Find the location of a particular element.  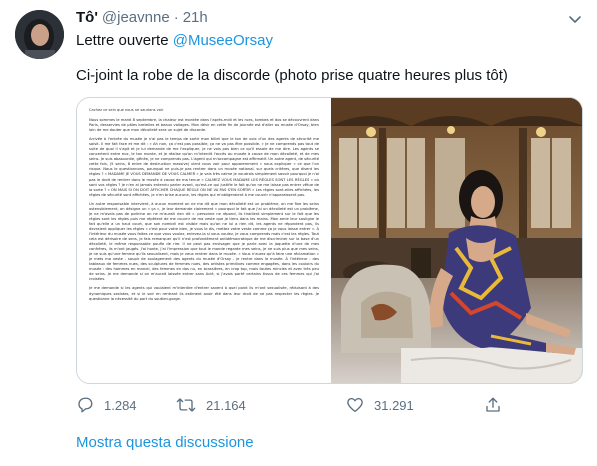

chevron-down-icon is located at coordinates (575, 19).